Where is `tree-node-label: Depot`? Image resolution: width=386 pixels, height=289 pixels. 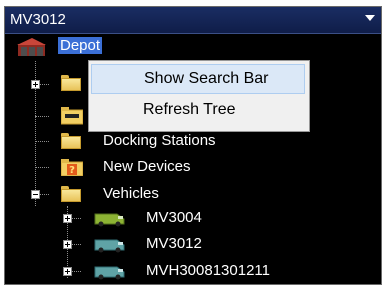
tree-node-label: Depot is located at coordinates (80, 45).